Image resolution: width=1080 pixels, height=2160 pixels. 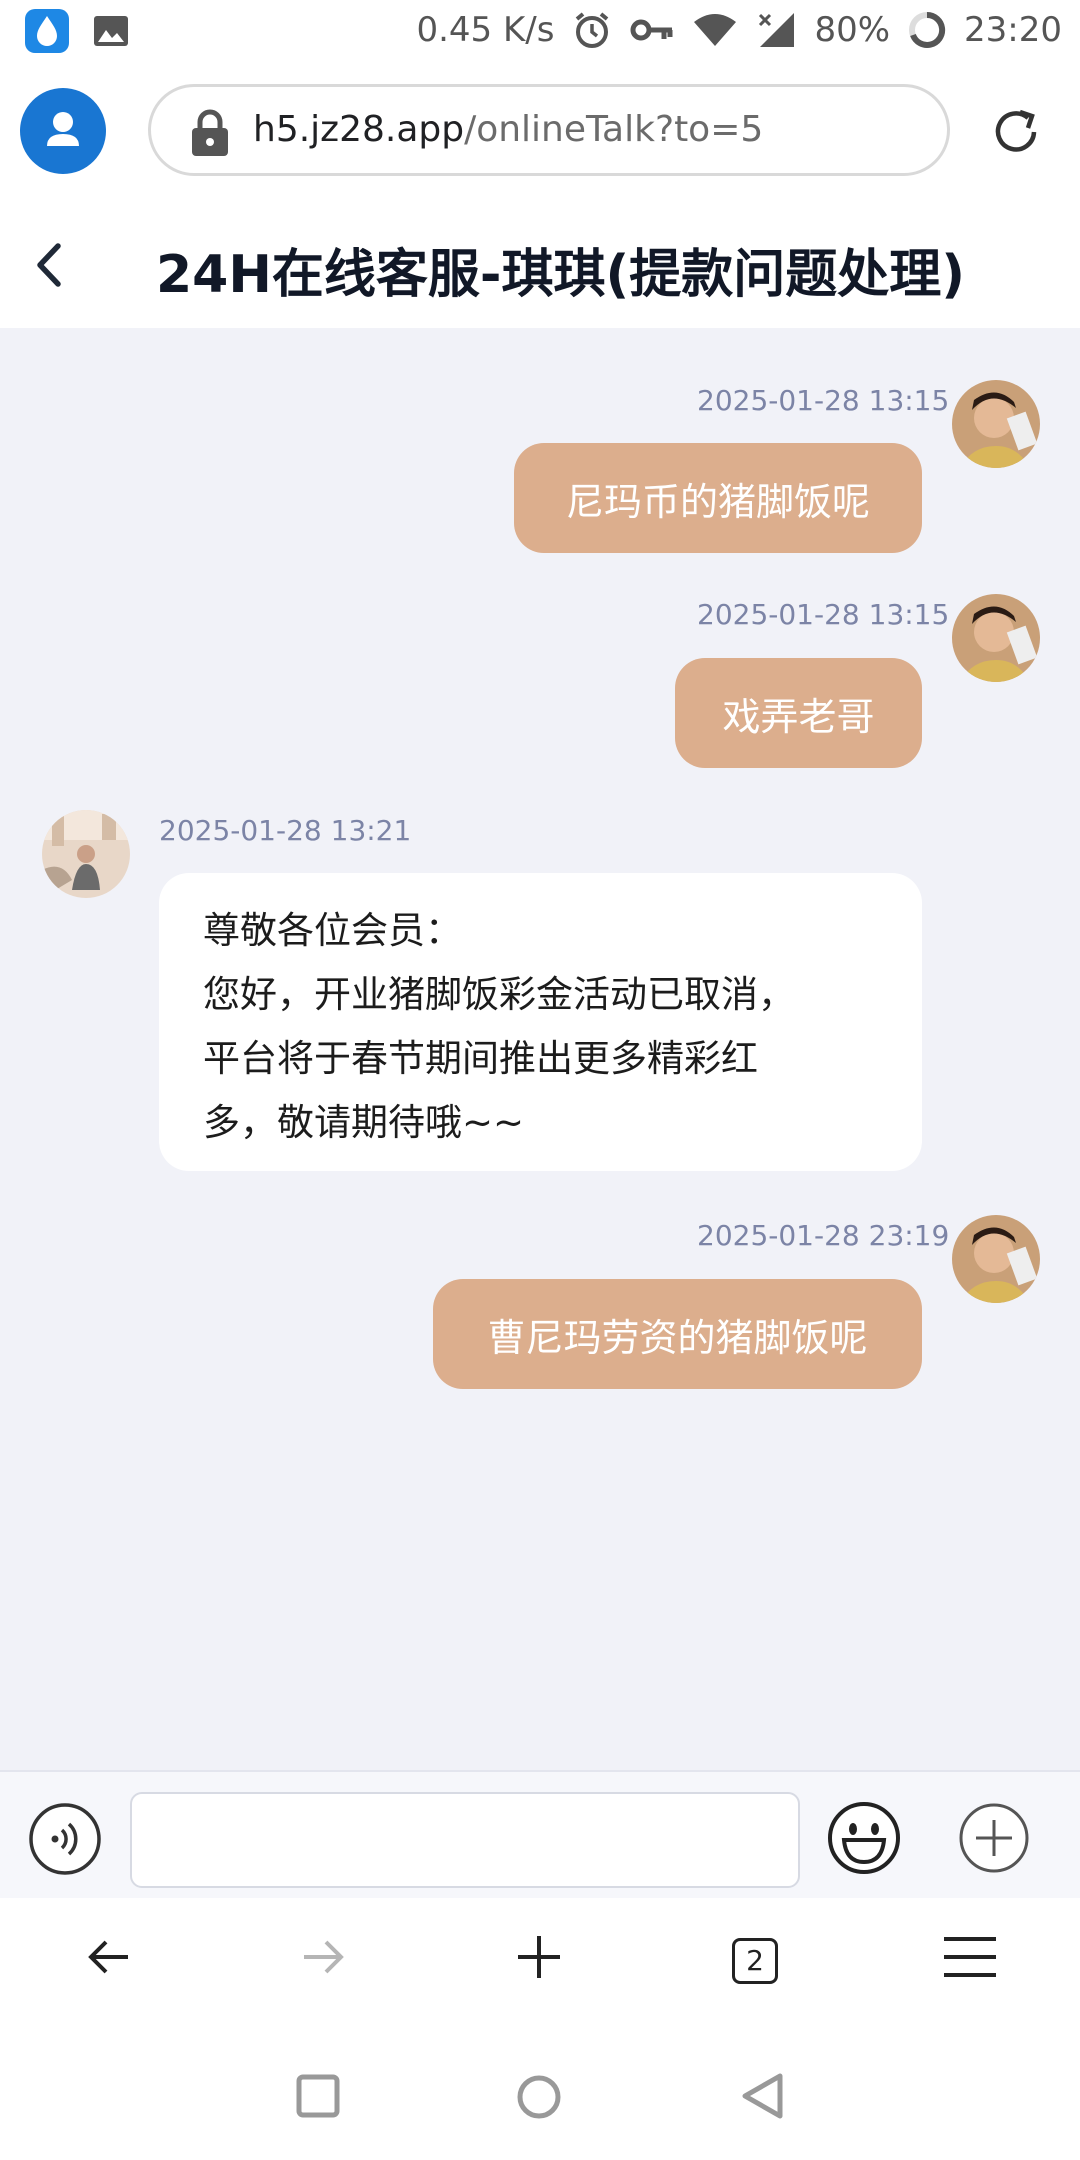 I want to click on status-bar: 0.45 K/s 80% 23:20, so click(x=540, y=33).